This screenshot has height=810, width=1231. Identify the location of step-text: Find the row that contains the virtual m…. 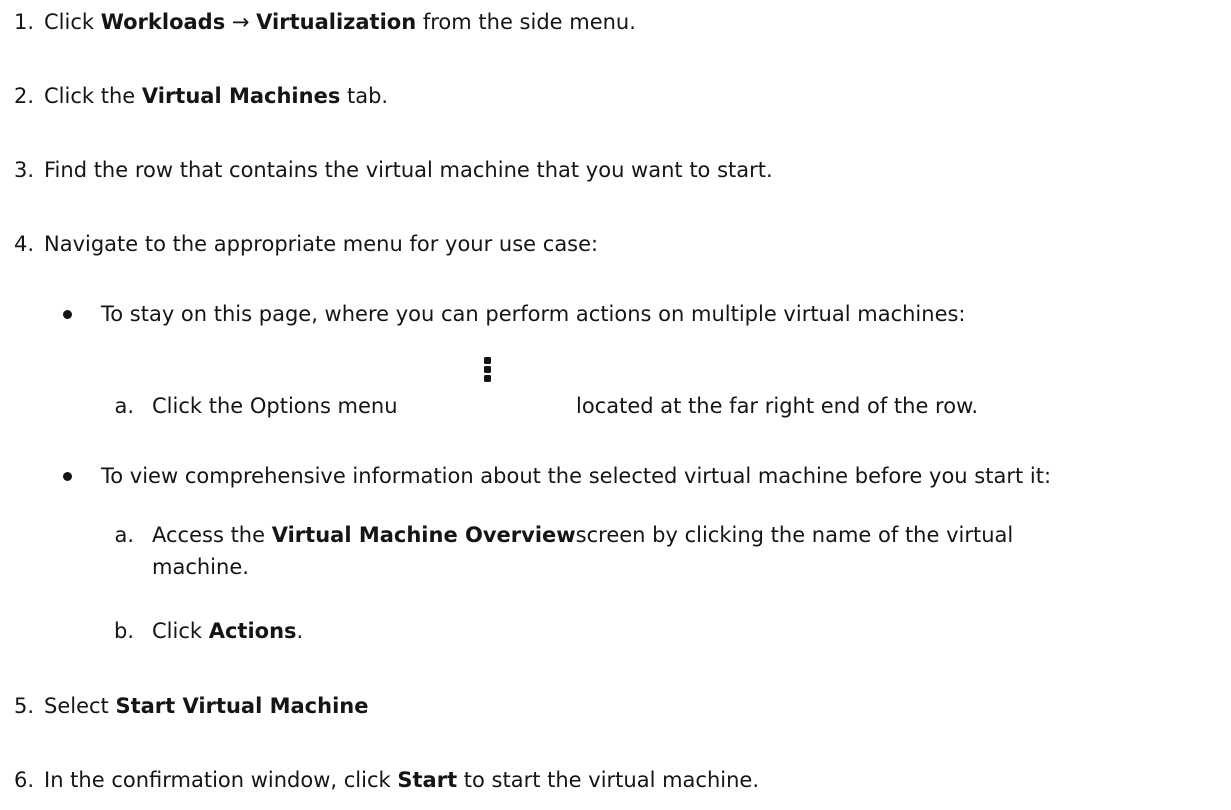
(408, 170).